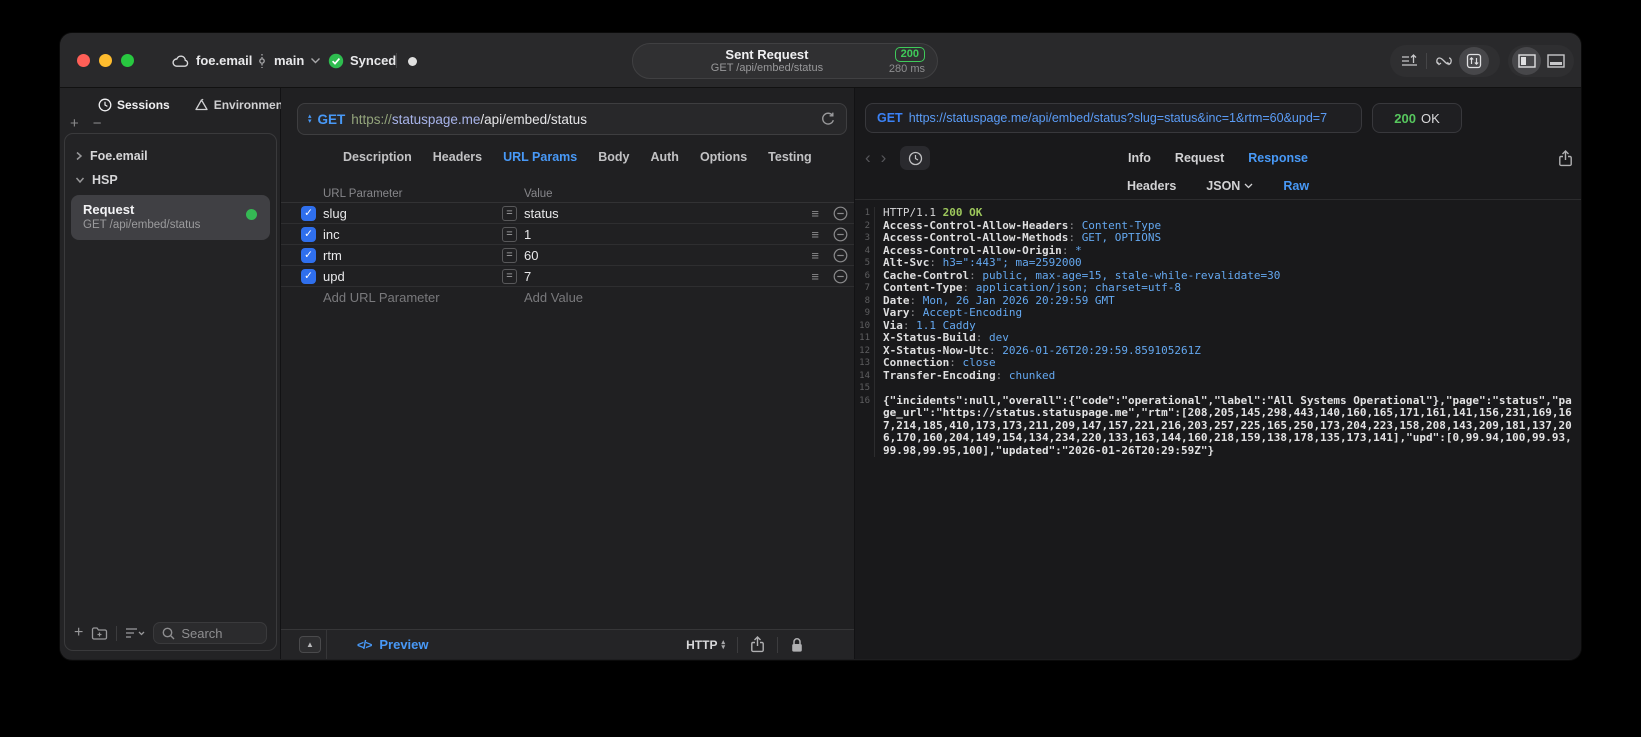 Image resolution: width=1641 pixels, height=737 pixels. I want to click on request-url-input: https://statuspage.me/api/embed/status, so click(582, 119).